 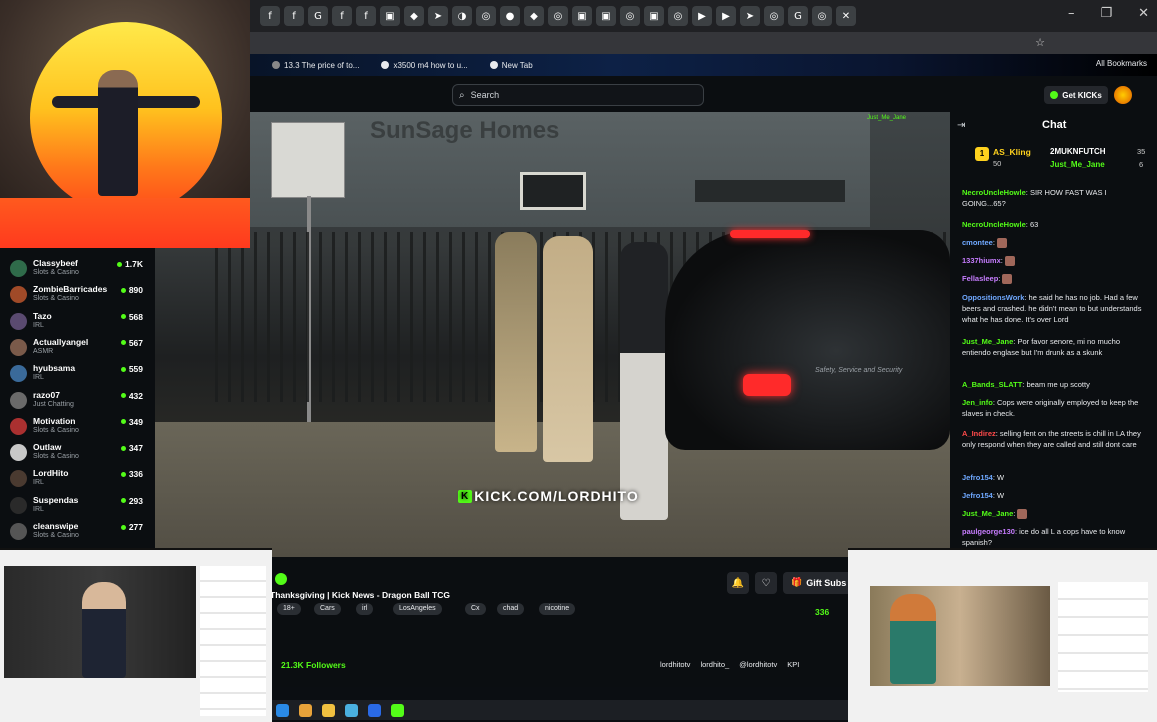 What do you see at coordinates (1143, 13) in the screenshot?
I see `close-icon: ✕` at bounding box center [1143, 13].